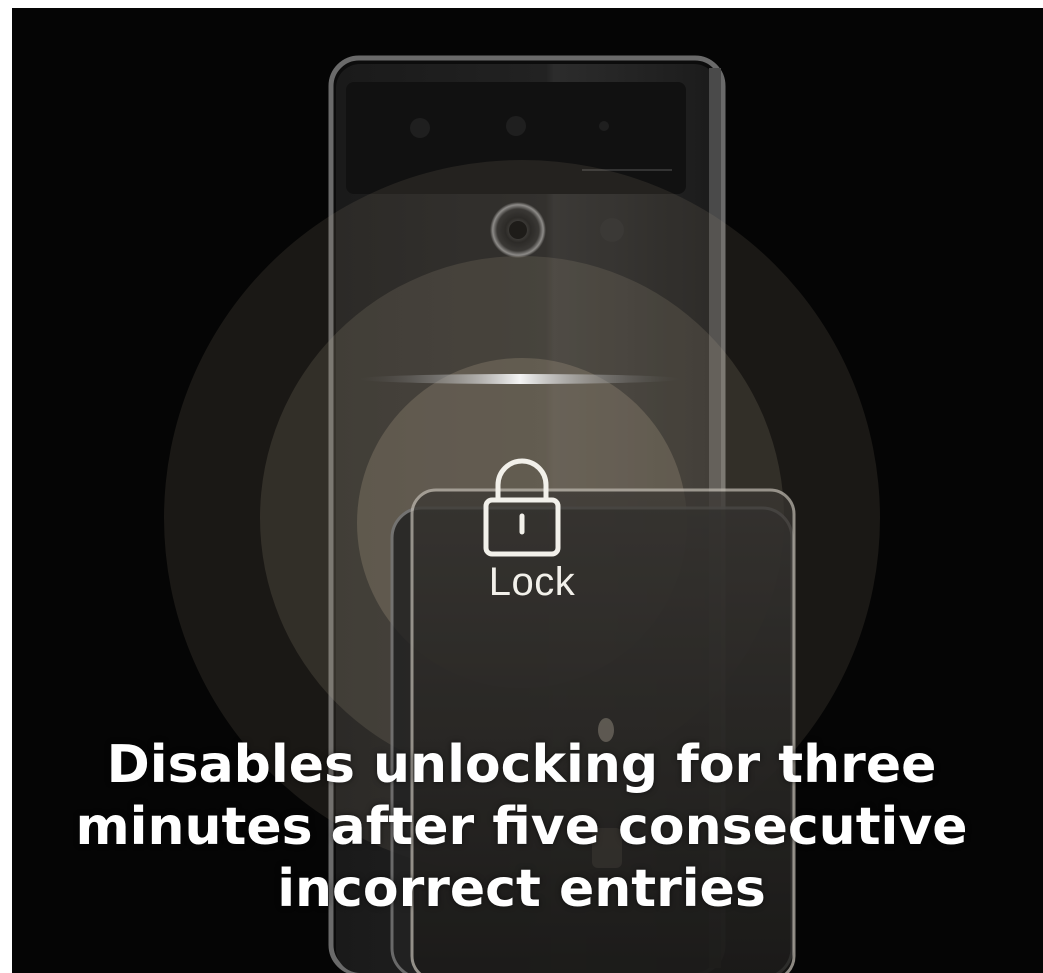  What do you see at coordinates (521, 765) in the screenshot?
I see `caption-line: Disables unlocking for three` at bounding box center [521, 765].